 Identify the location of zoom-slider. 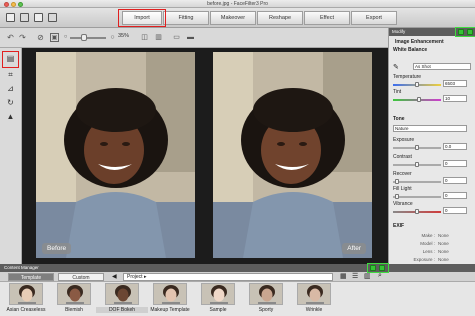
(88, 38).